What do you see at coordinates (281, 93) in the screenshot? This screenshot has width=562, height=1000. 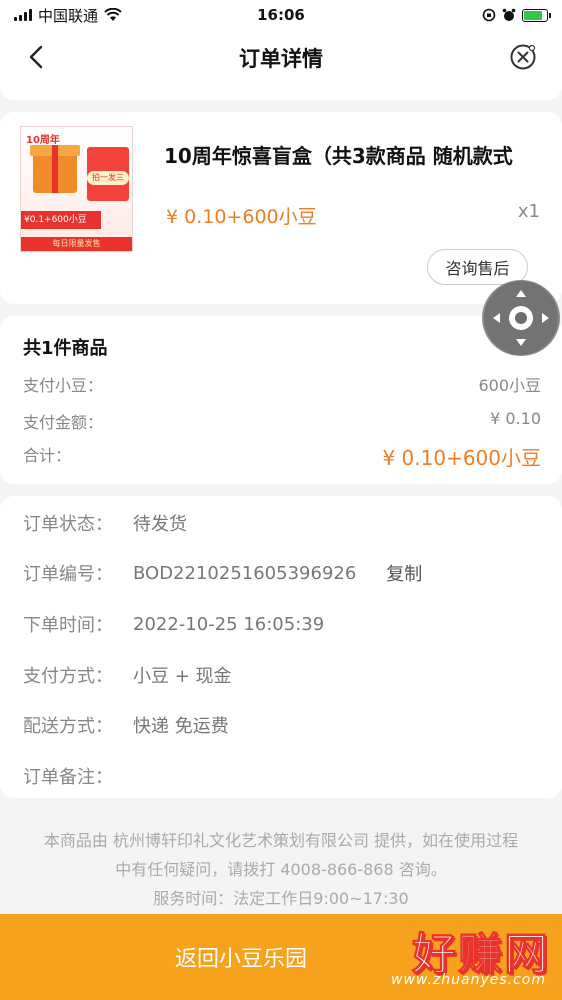 I see `nav-divider` at bounding box center [281, 93].